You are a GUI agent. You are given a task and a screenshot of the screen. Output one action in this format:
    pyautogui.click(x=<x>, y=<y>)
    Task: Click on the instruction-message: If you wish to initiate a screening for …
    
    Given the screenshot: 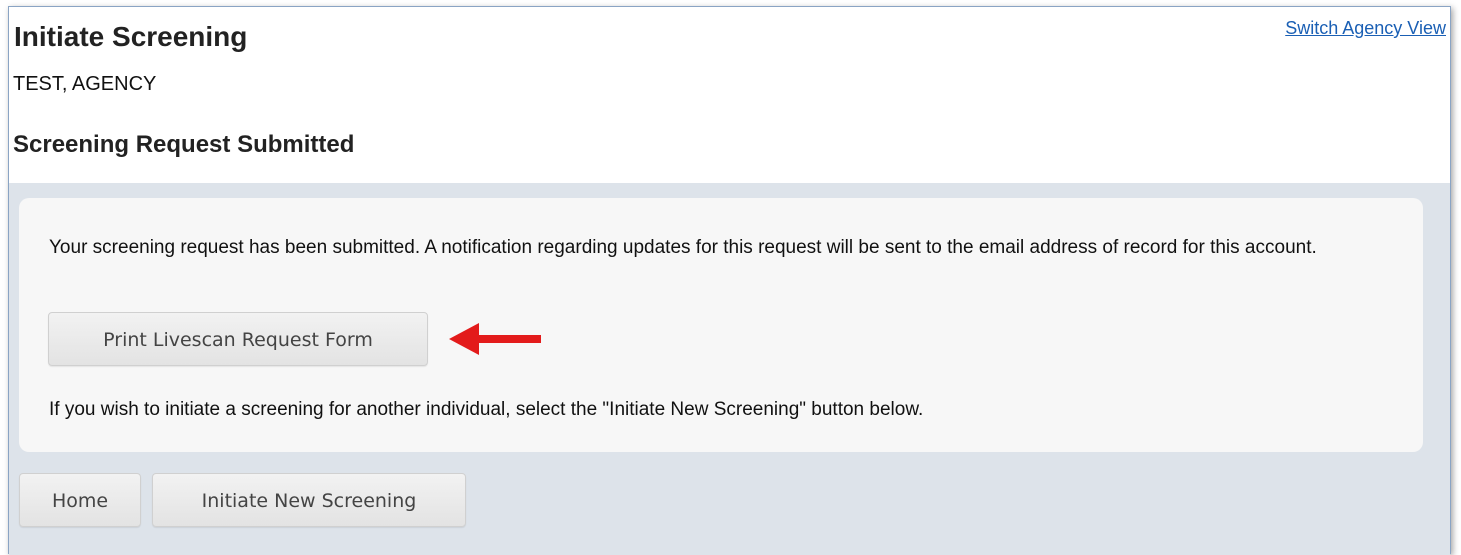 What is the action you would take?
    pyautogui.click(x=486, y=409)
    